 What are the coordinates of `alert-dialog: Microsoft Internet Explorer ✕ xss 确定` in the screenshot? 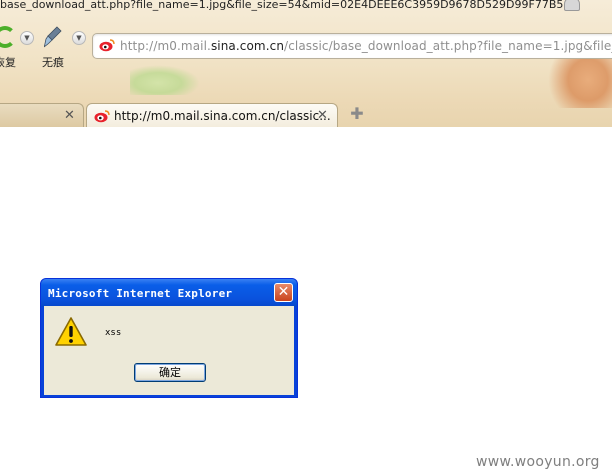 It's located at (169, 338).